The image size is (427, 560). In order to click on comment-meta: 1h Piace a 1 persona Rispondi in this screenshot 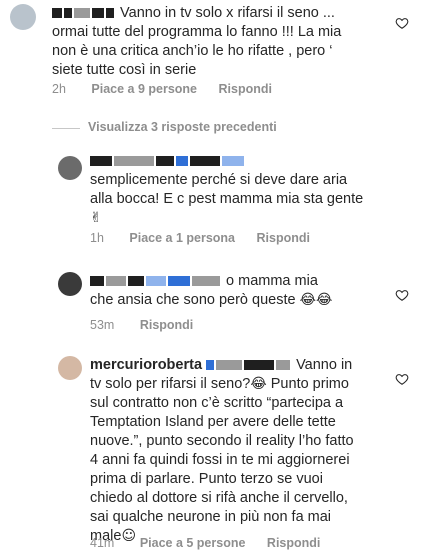, I will do `click(200, 238)`.